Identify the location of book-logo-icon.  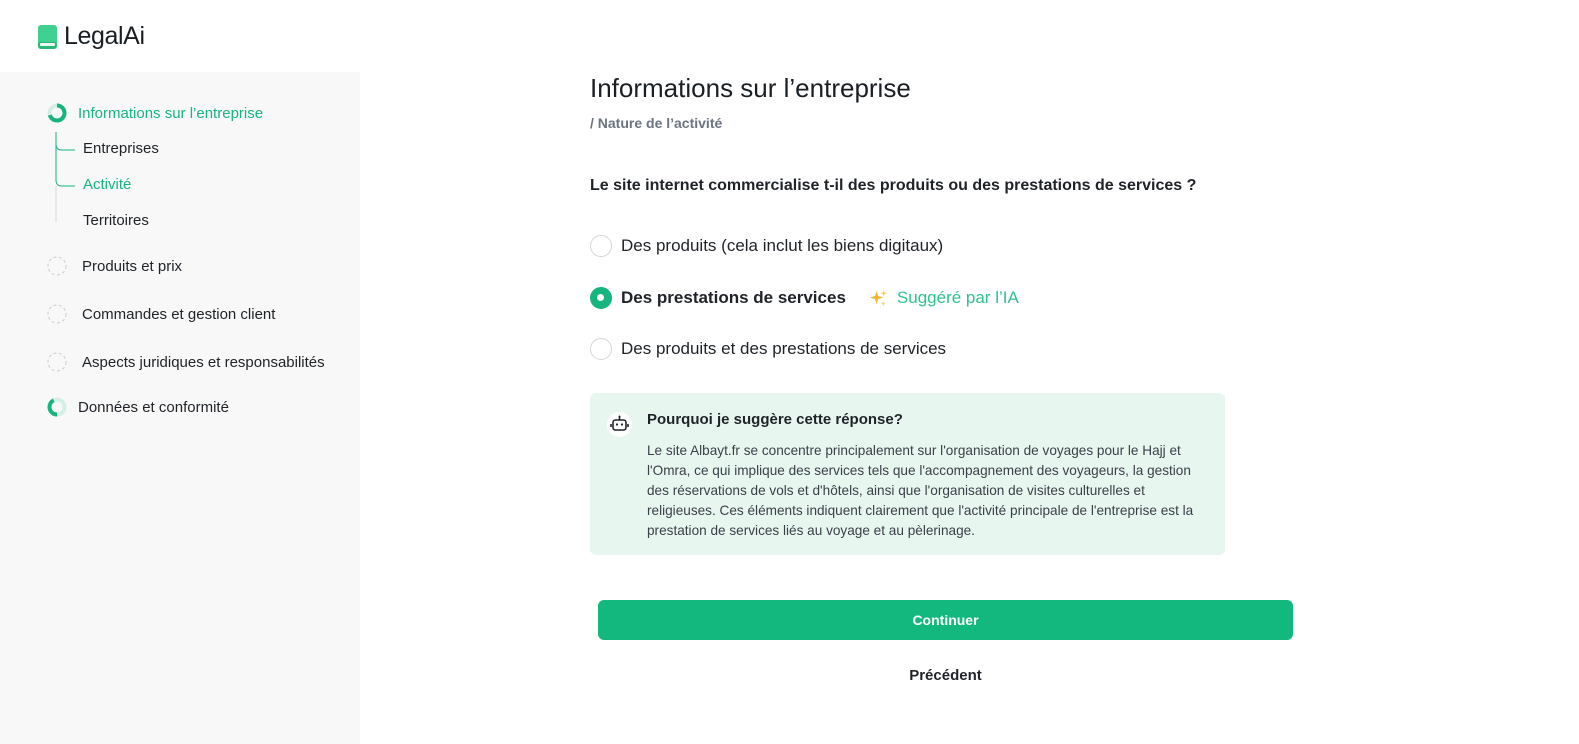
(47, 36).